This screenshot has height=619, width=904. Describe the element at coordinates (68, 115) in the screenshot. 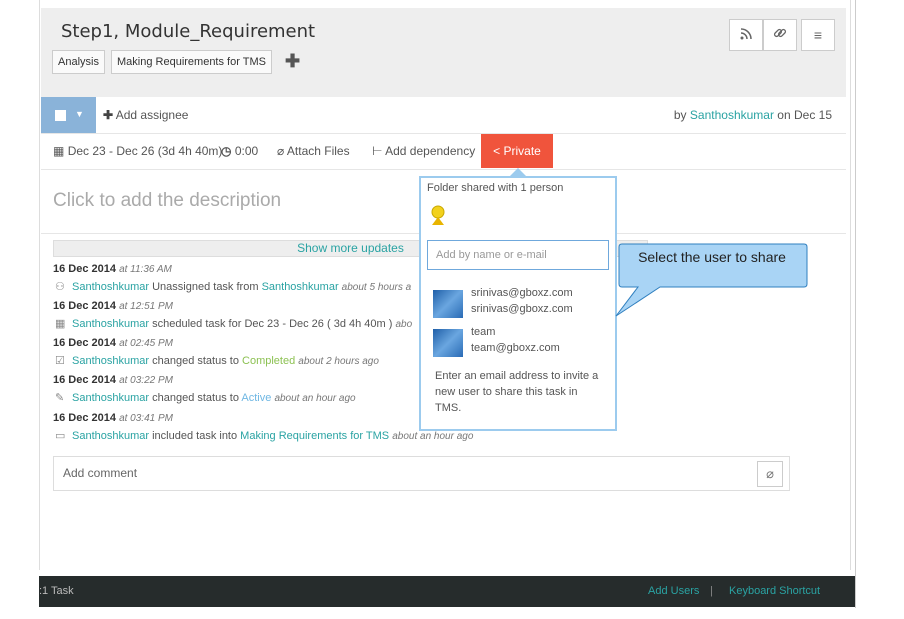

I see `select-dropdown-button: ▼` at that location.